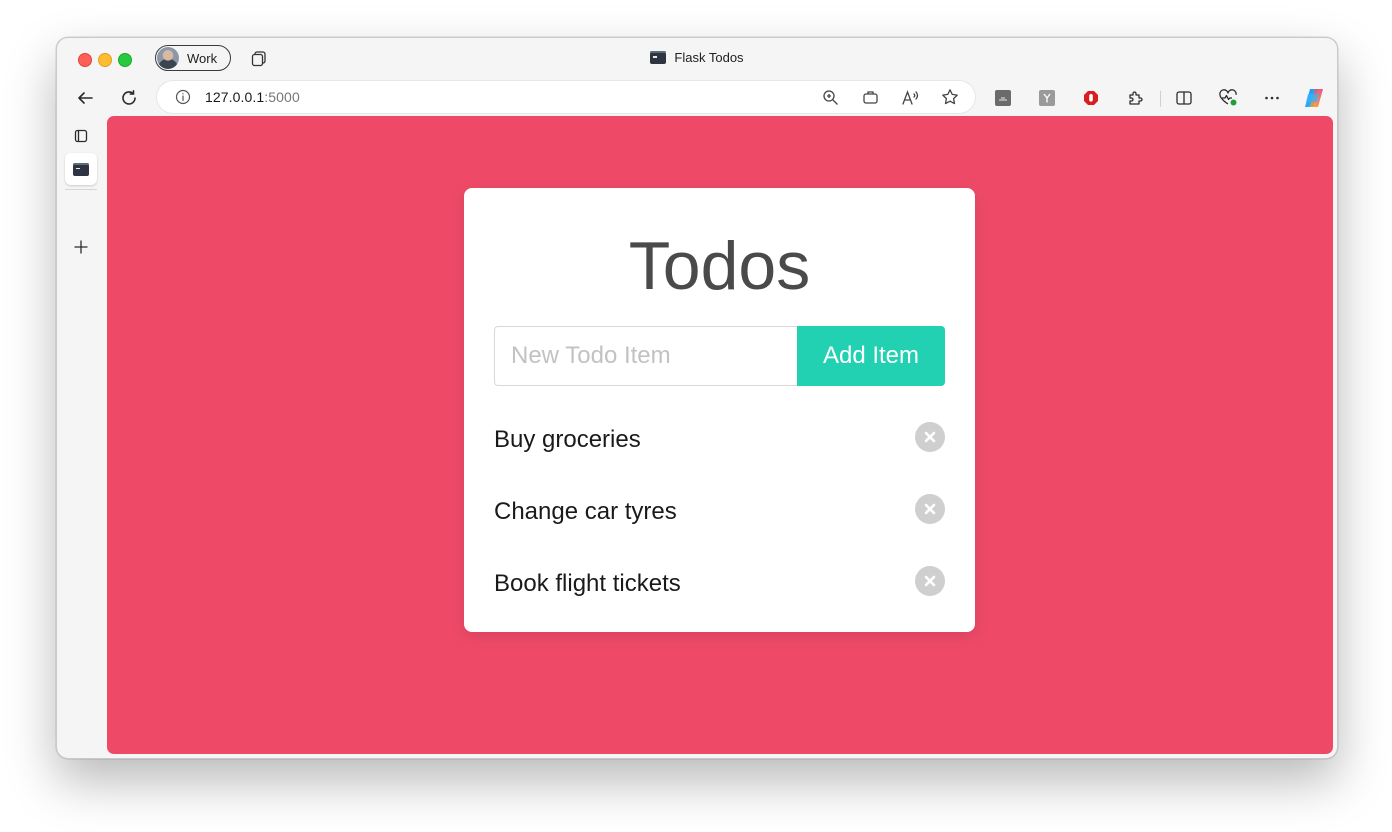  I want to click on list-item: Book flight tickets, so click(719, 590).